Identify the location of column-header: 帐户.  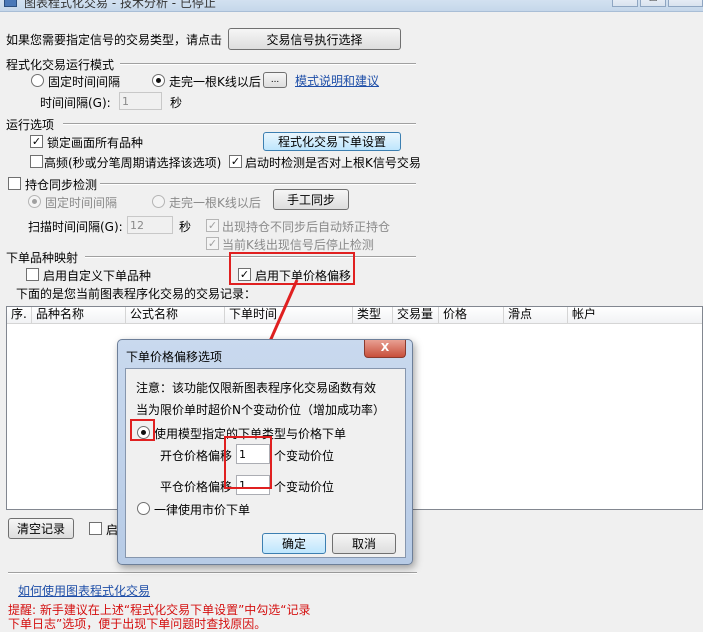
(635, 315).